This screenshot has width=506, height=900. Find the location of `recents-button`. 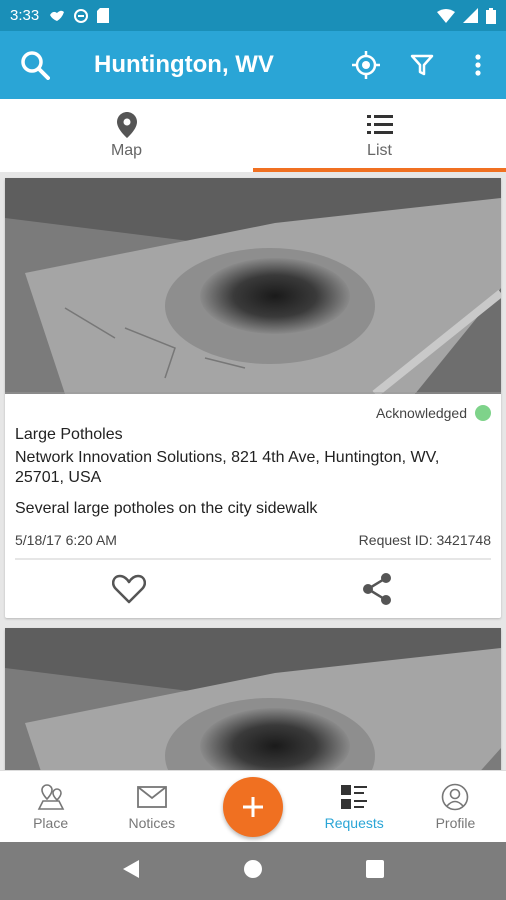

recents-button is located at coordinates (375, 871).